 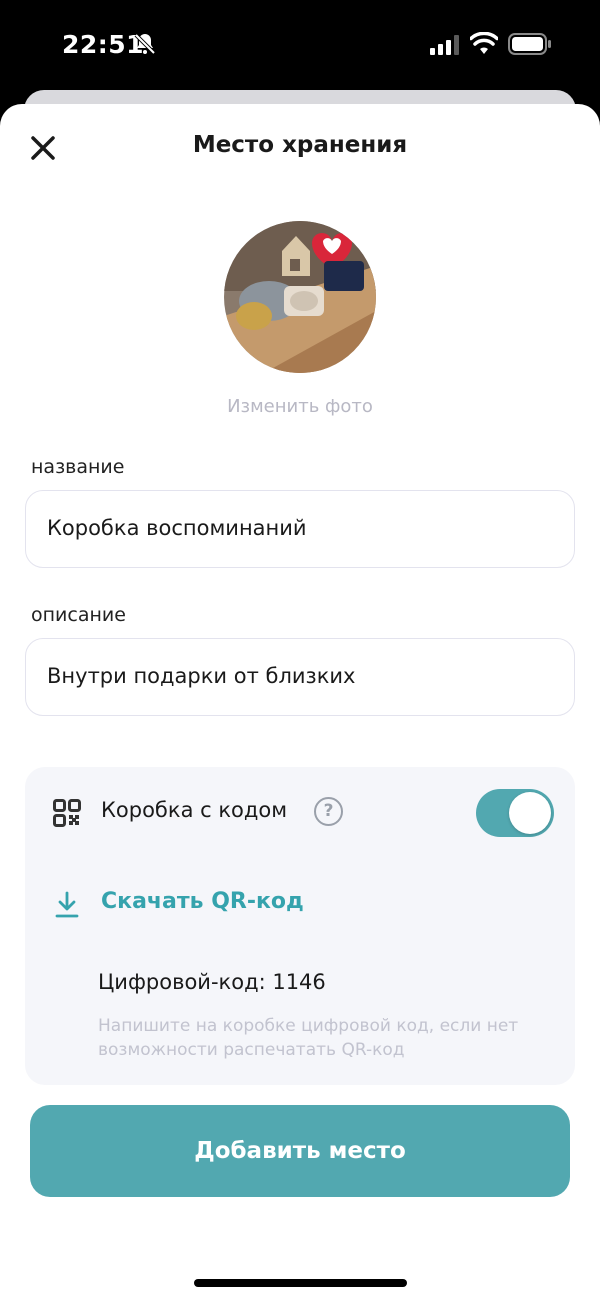 I want to click on code-box-label: Коробка с кодом, so click(x=194, y=810).